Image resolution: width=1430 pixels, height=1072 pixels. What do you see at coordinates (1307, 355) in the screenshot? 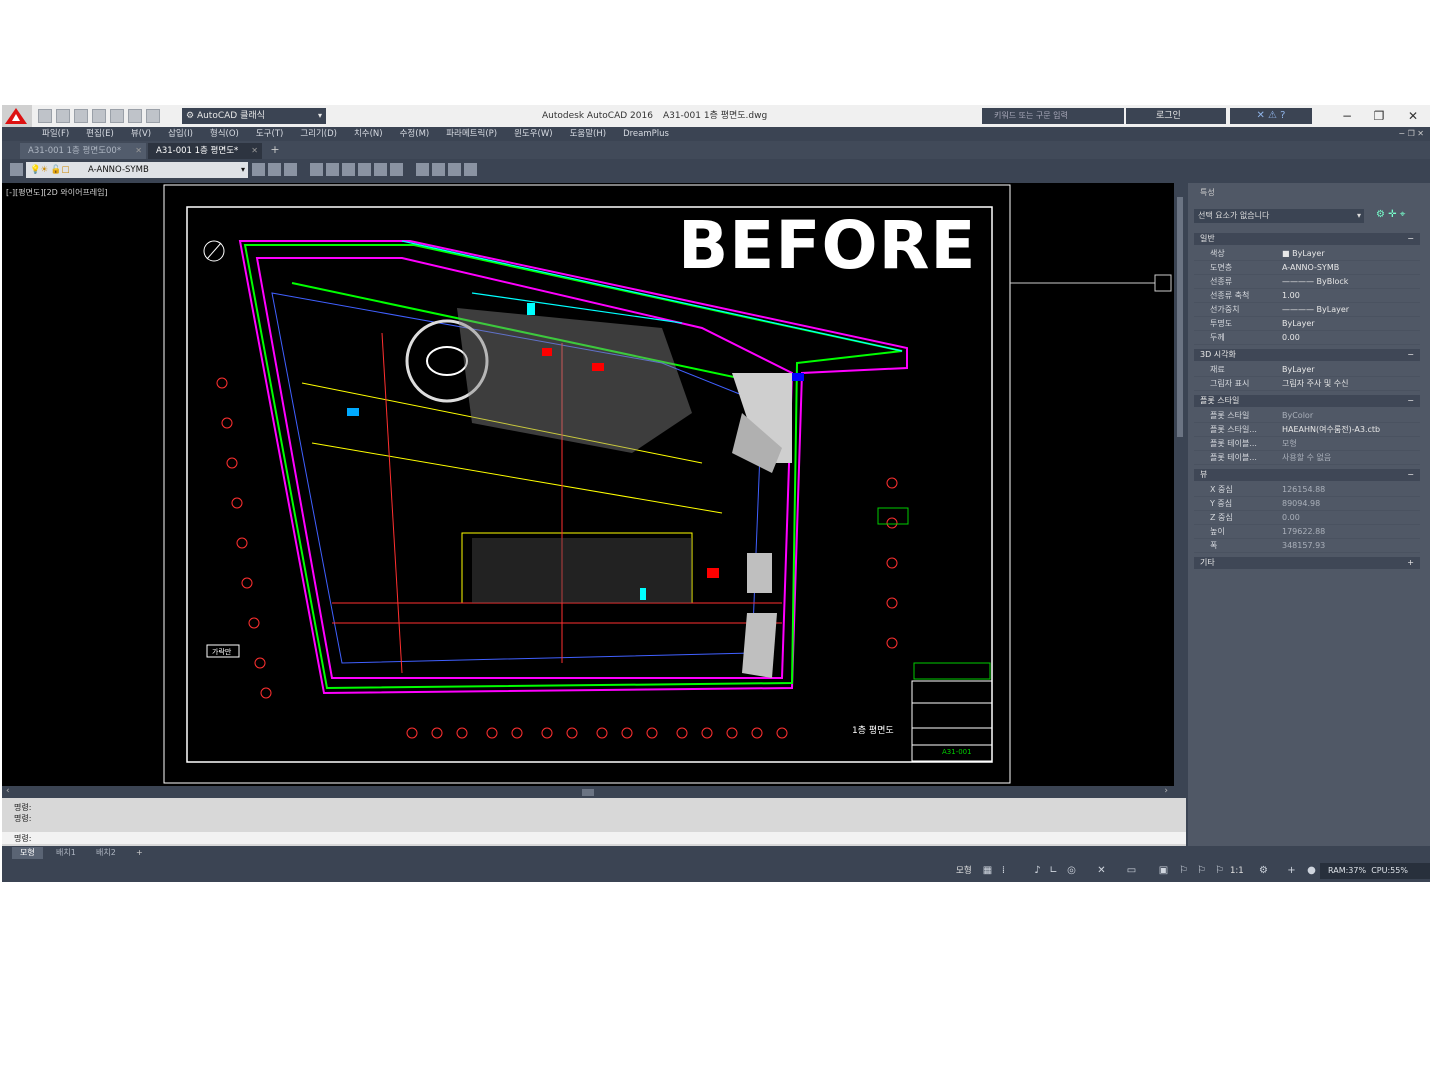
I see `section-3d-visualization: 3D 시각화 −` at bounding box center [1307, 355].